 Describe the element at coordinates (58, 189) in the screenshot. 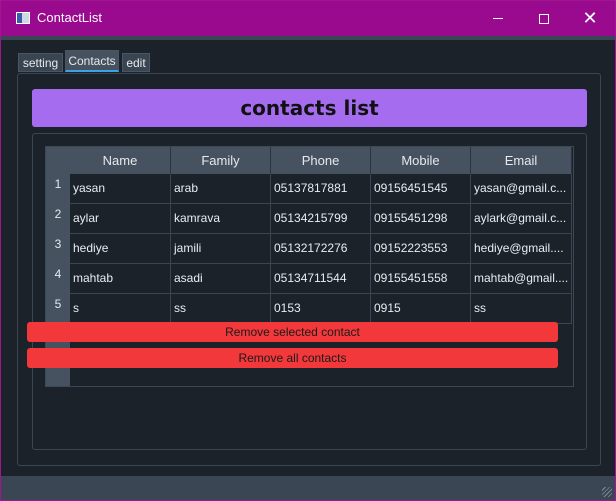

I see `row-number: 1` at that location.